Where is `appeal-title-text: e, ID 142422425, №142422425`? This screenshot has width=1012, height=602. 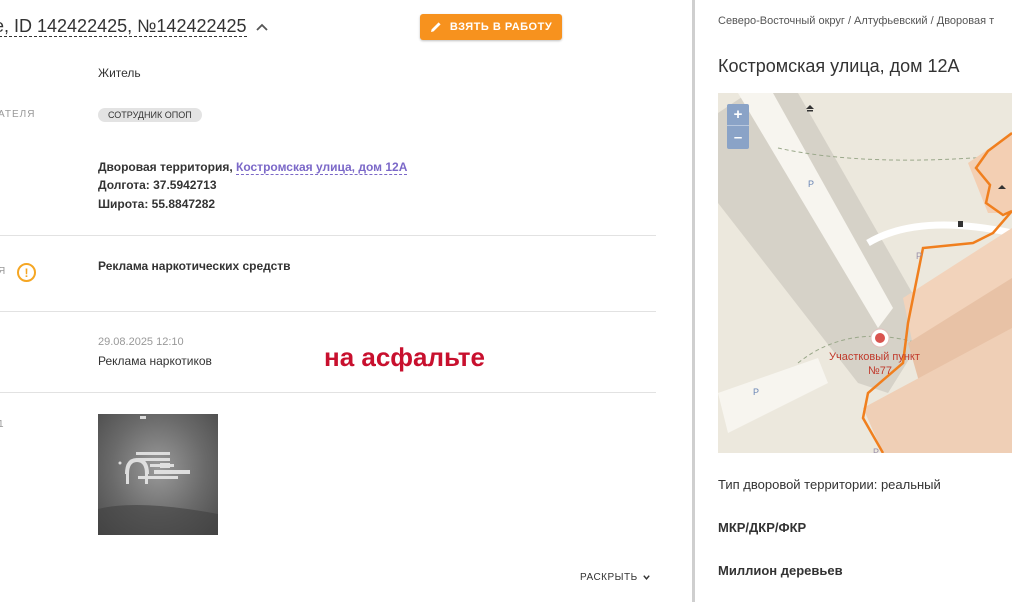 appeal-title-text: e, ID 142422425, №142422425 is located at coordinates (123, 26).